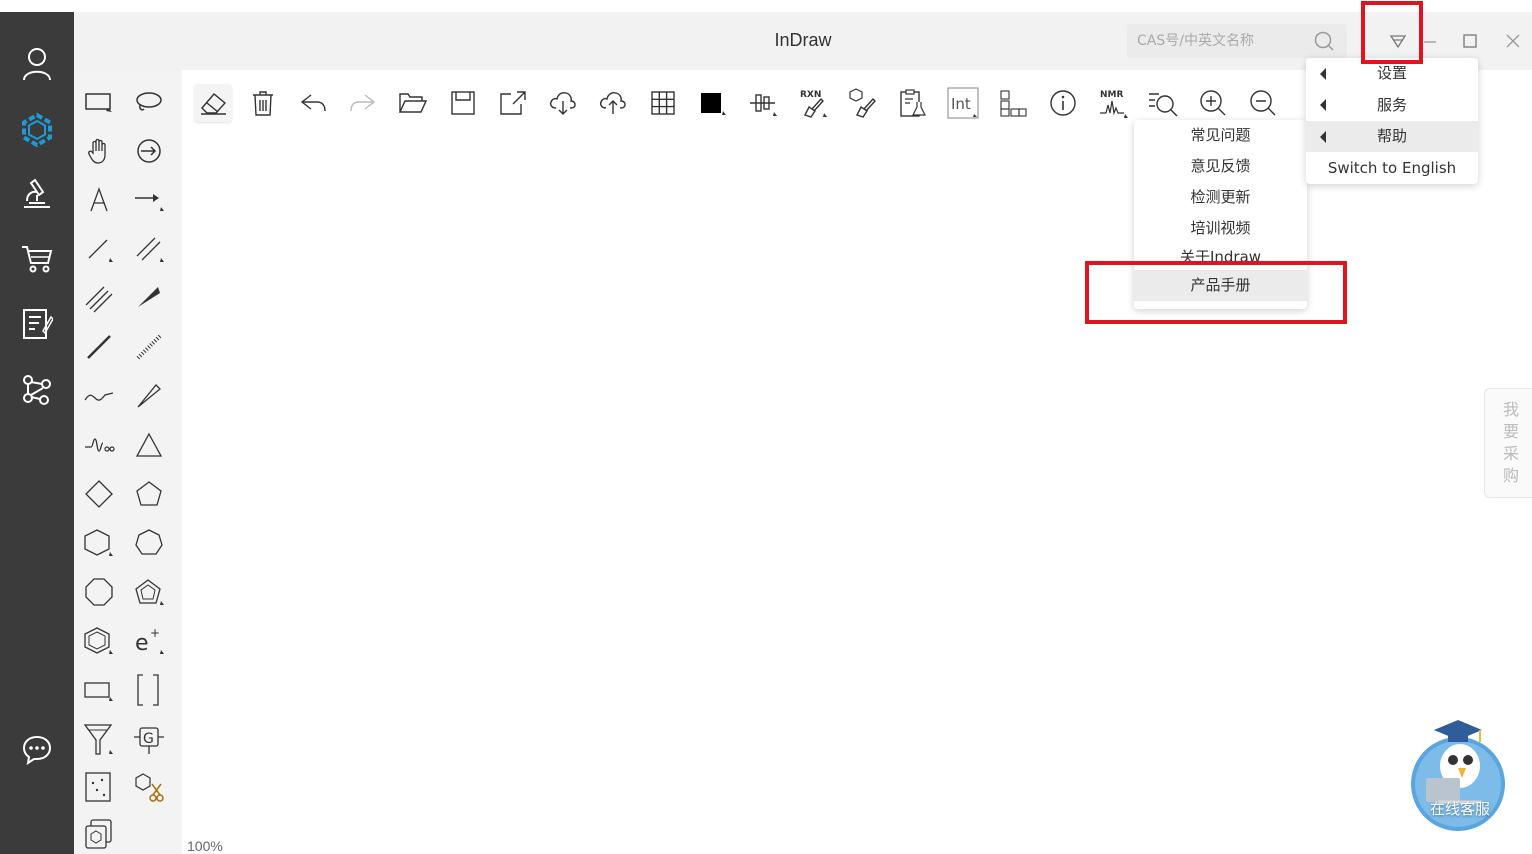  Describe the element at coordinates (1459, 809) in the screenshot. I see `online-service-label: 在线客服` at that location.